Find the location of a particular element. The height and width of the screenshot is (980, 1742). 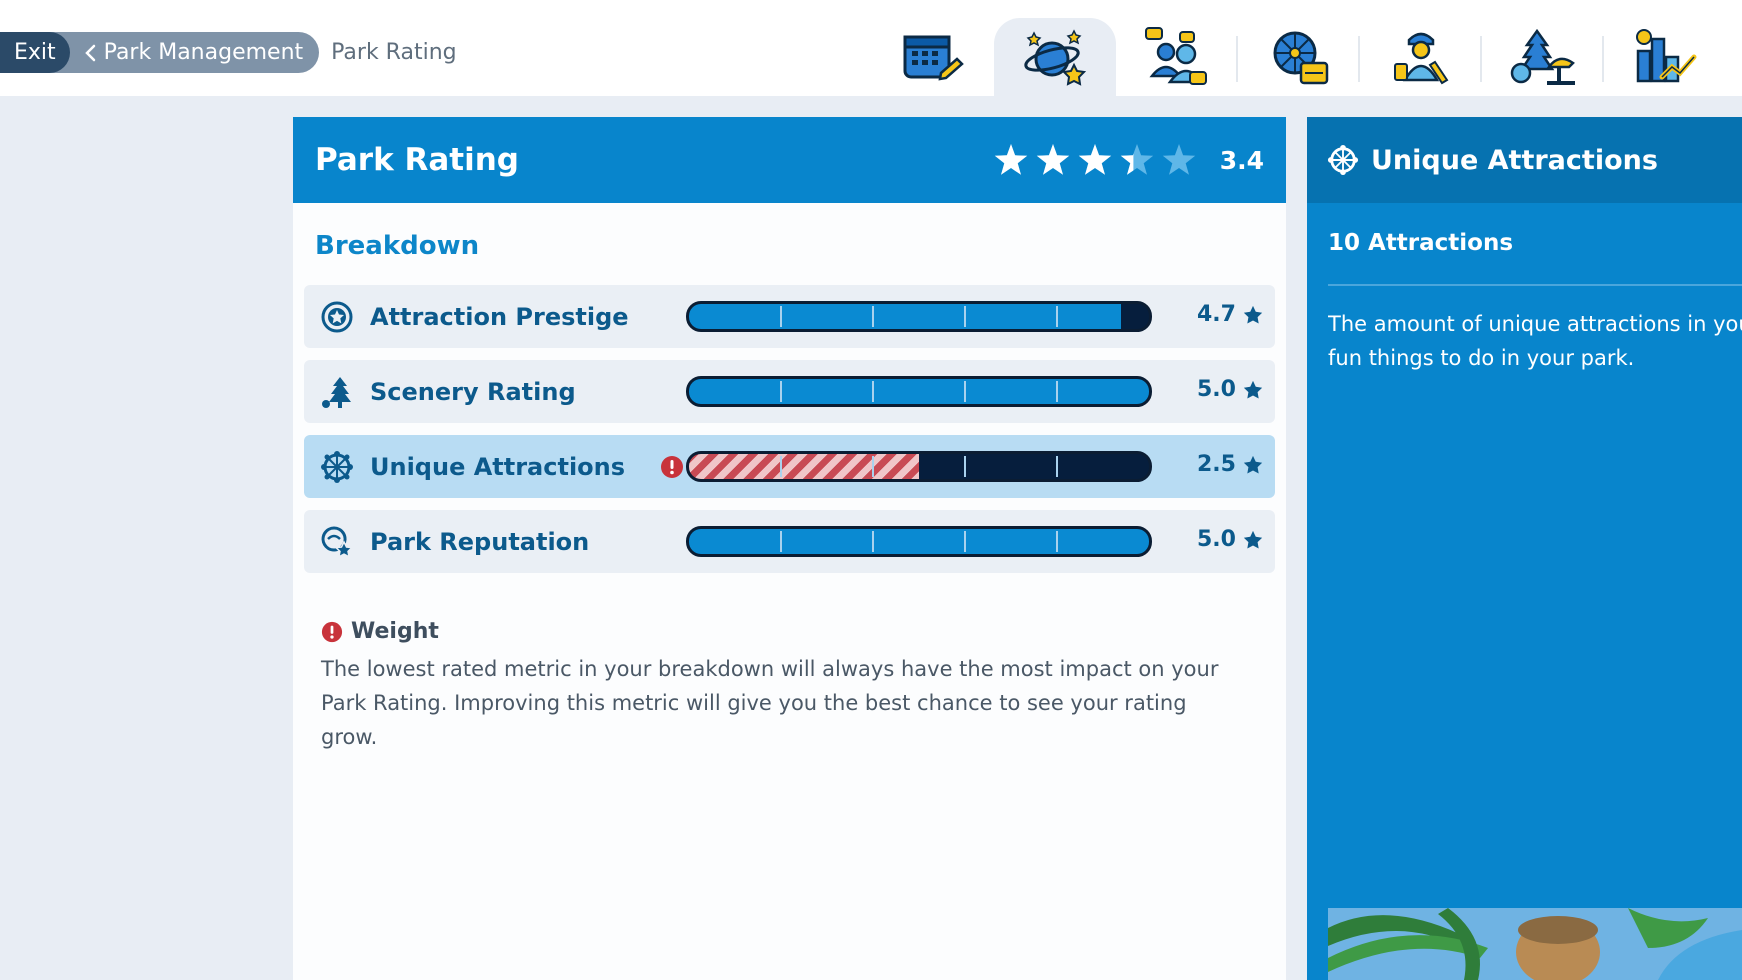

finance-chart-icon is located at coordinates (1666, 56).